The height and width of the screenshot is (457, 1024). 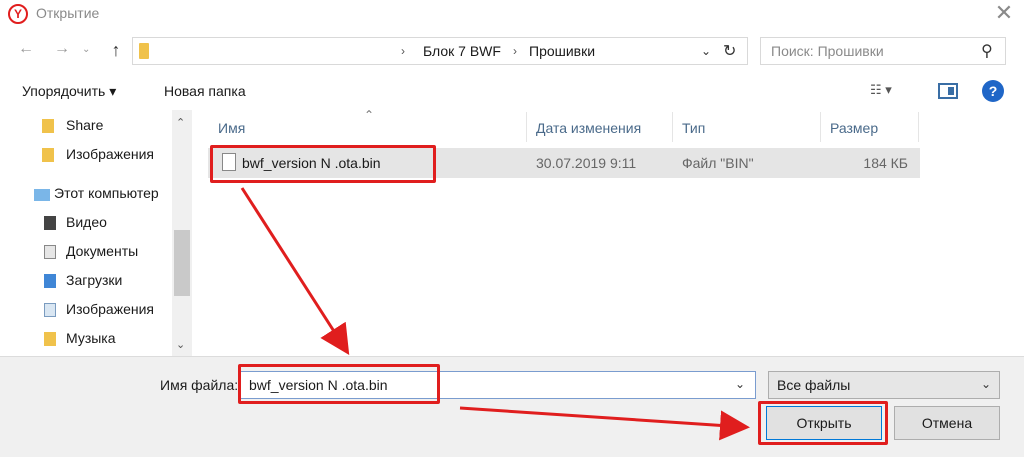 I want to click on cancel-button: Отмена, so click(x=947, y=423).